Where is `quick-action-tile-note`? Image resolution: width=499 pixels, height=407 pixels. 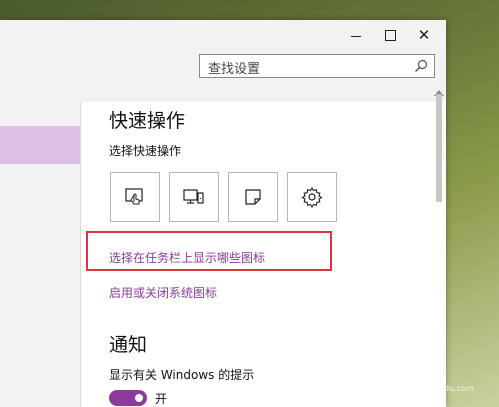
quick-action-tile-note is located at coordinates (253, 197).